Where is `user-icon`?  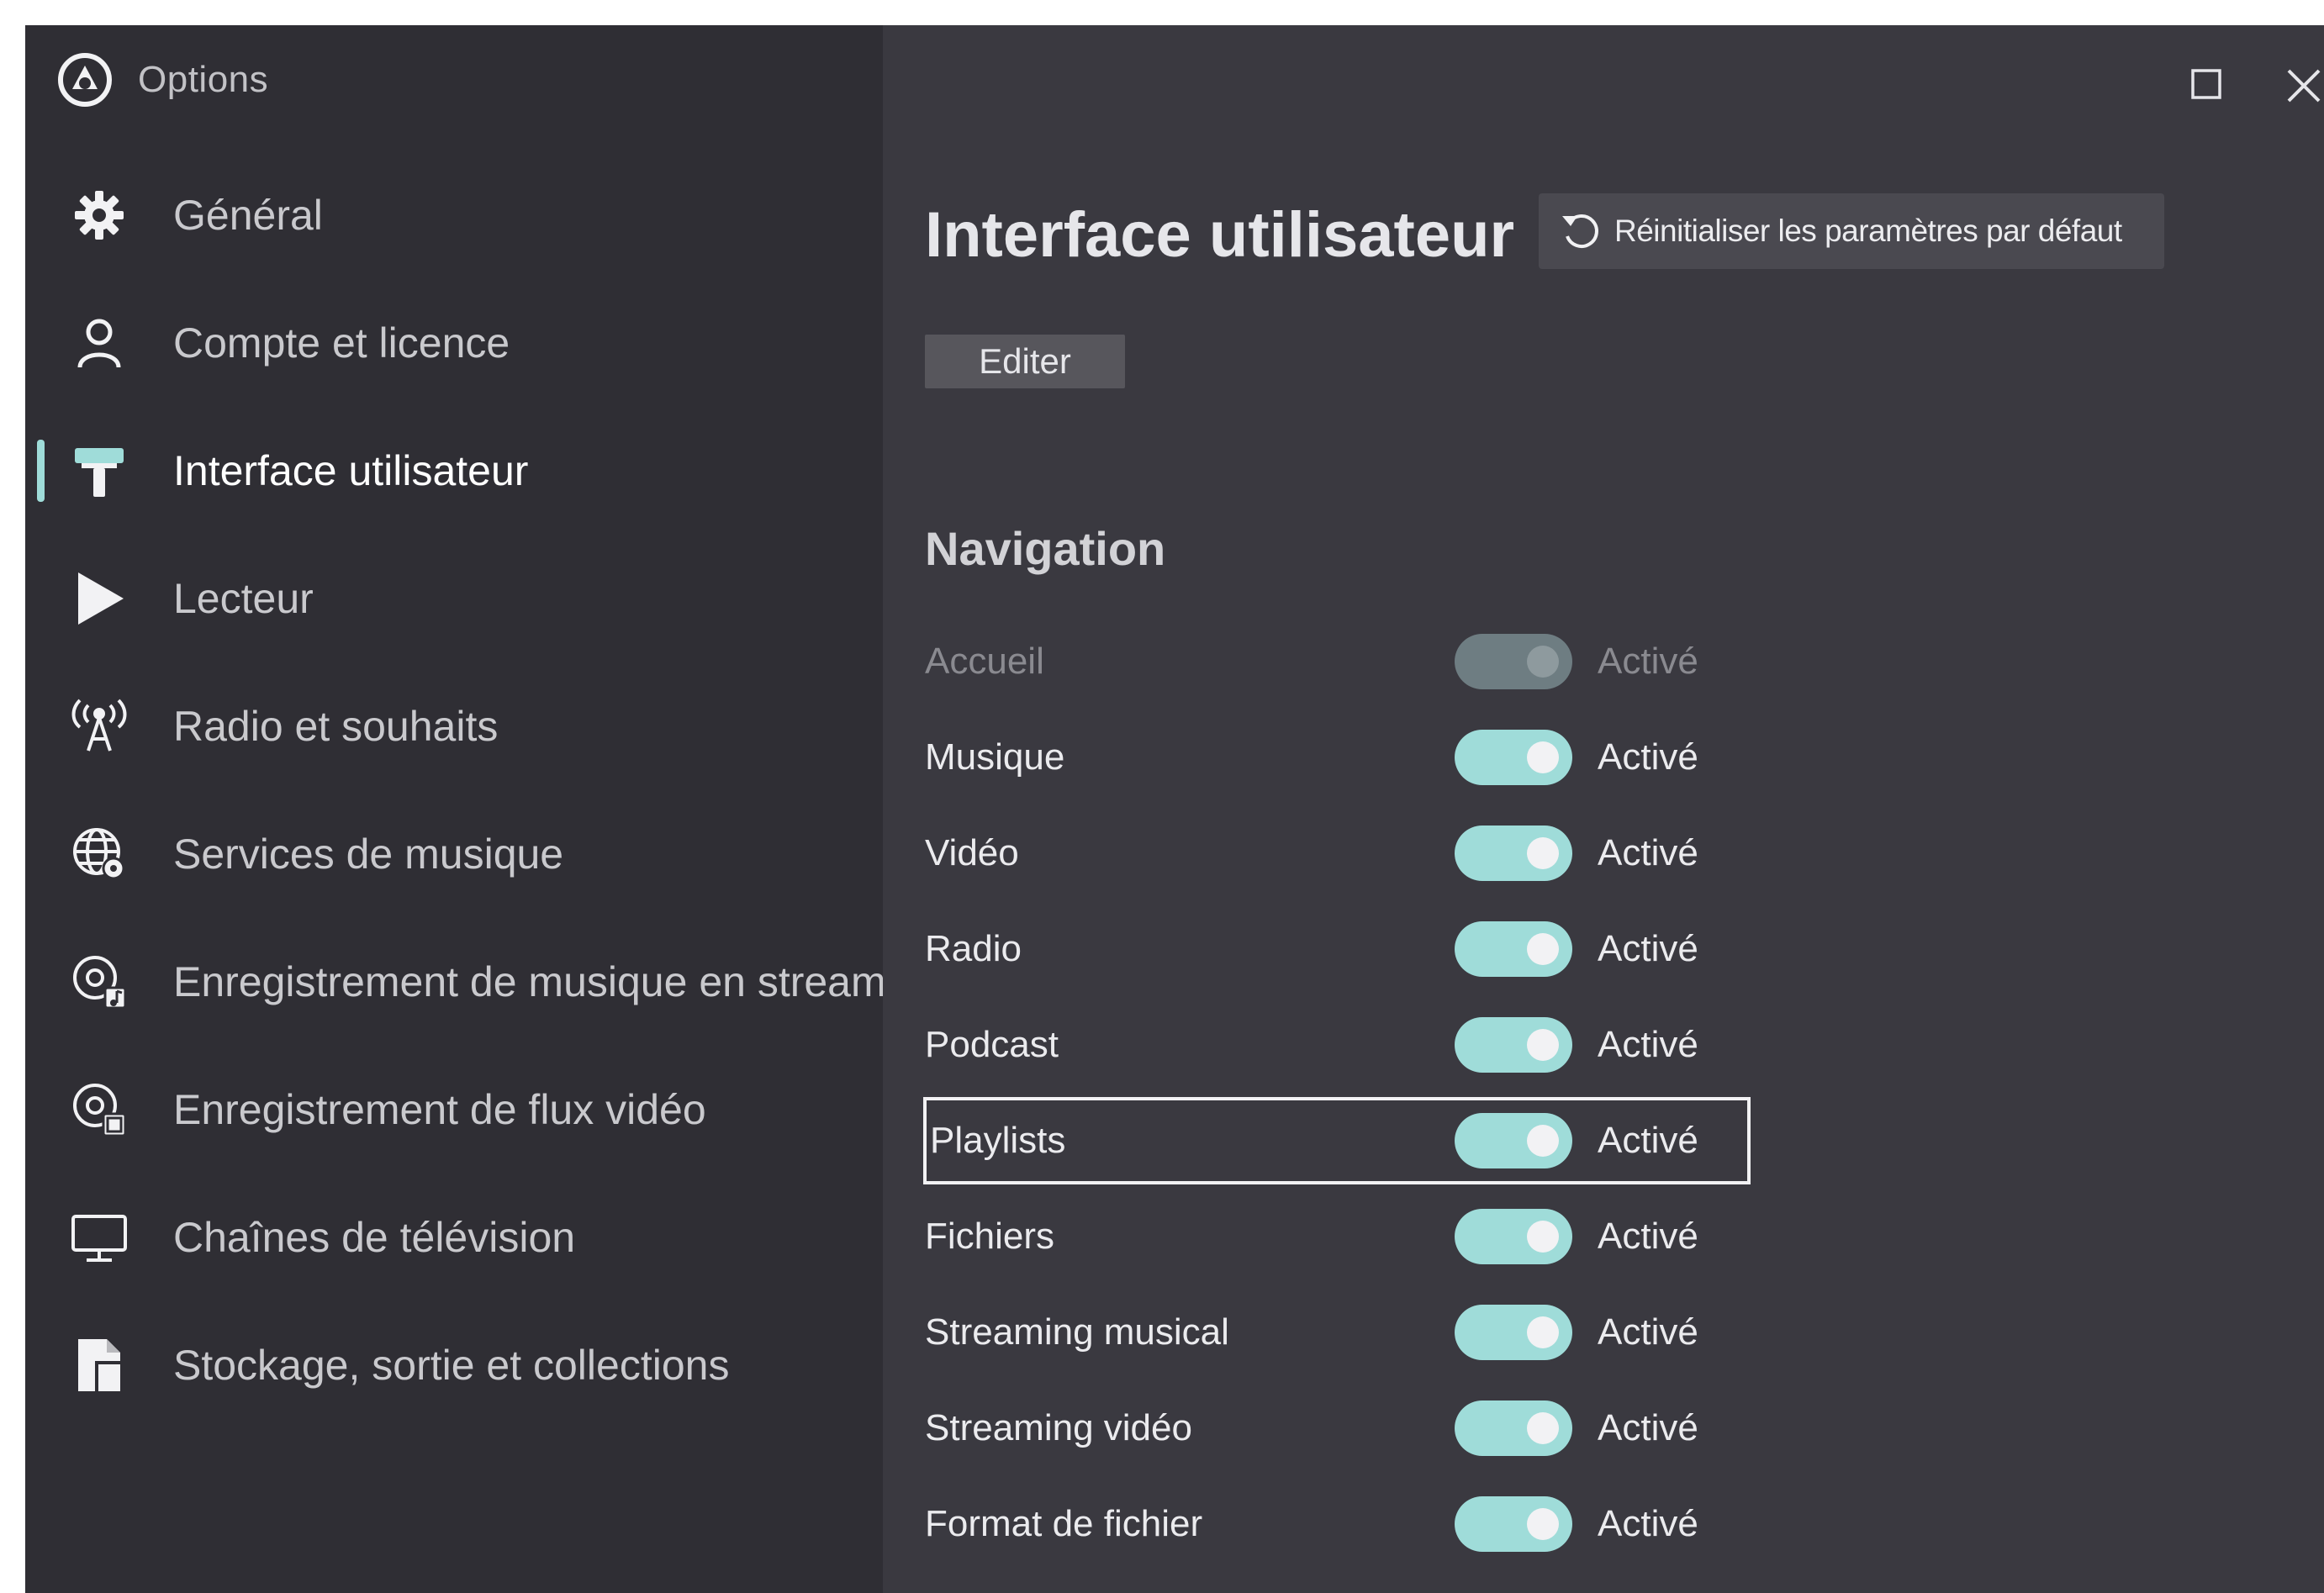 user-icon is located at coordinates (99, 343).